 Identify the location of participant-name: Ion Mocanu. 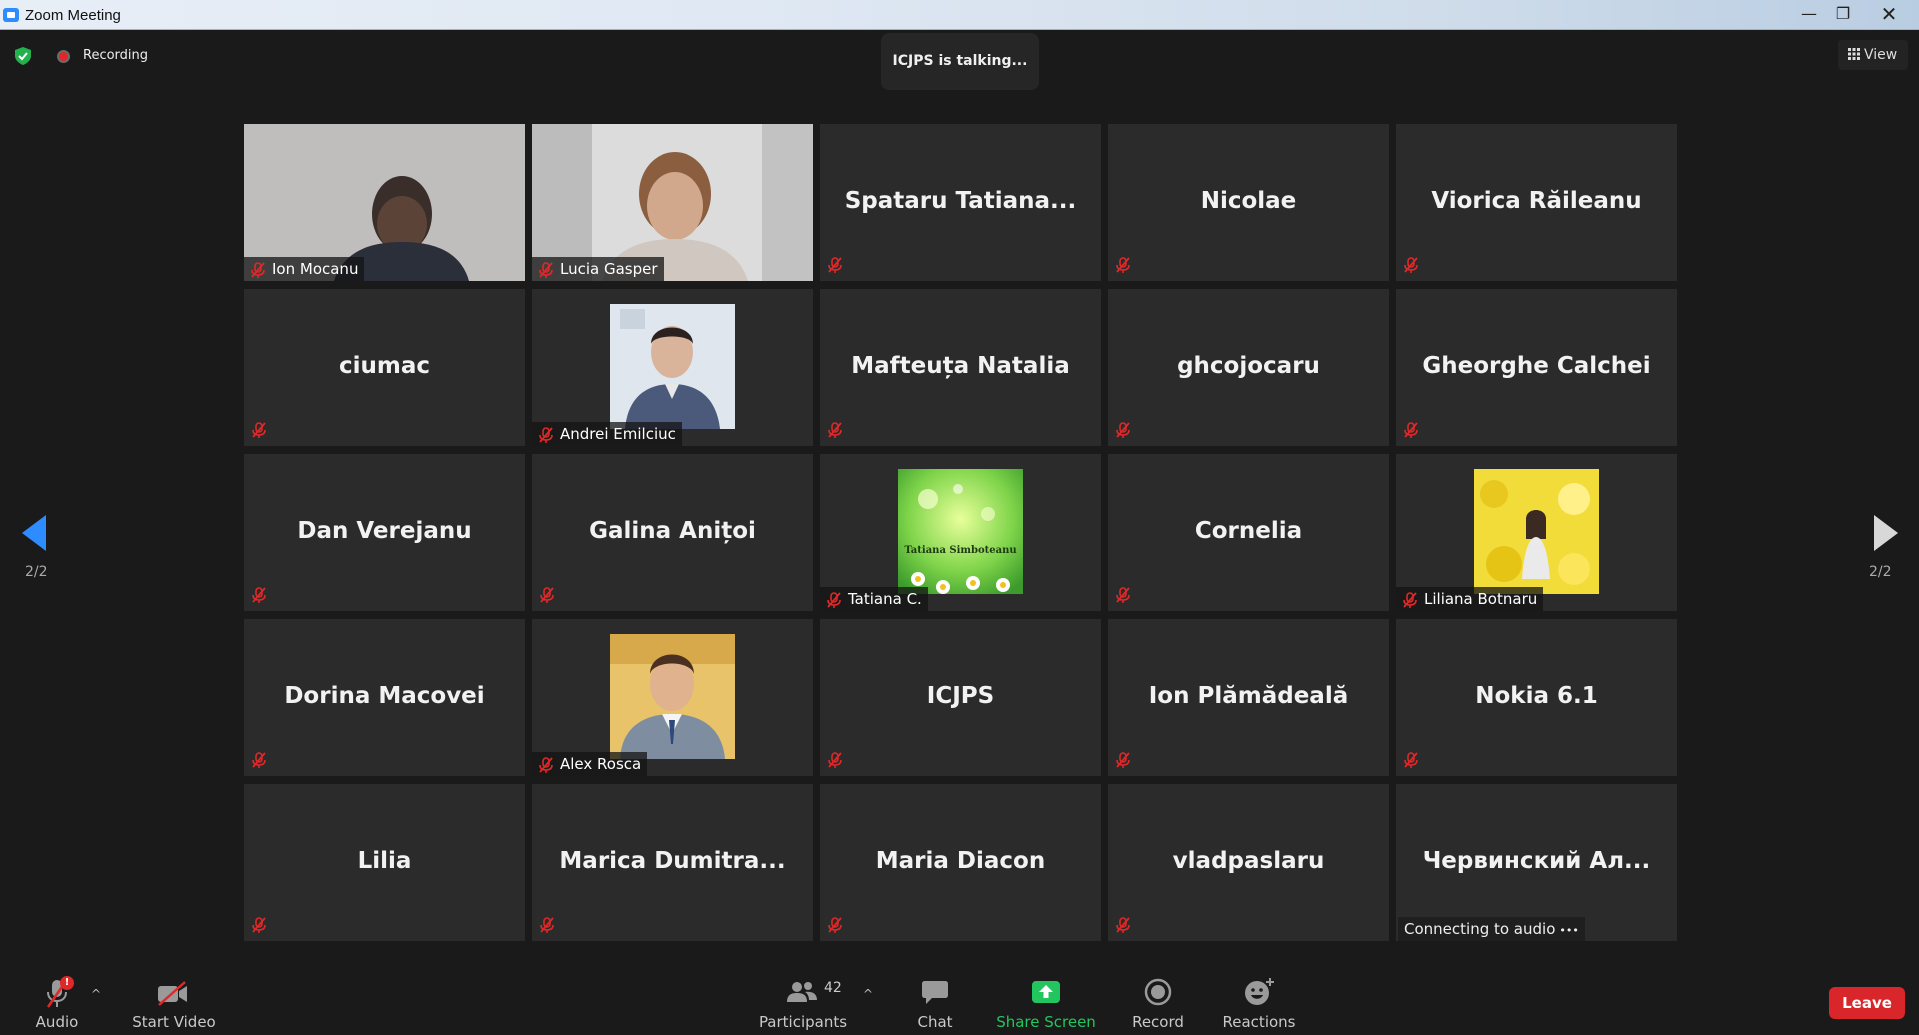
(315, 269).